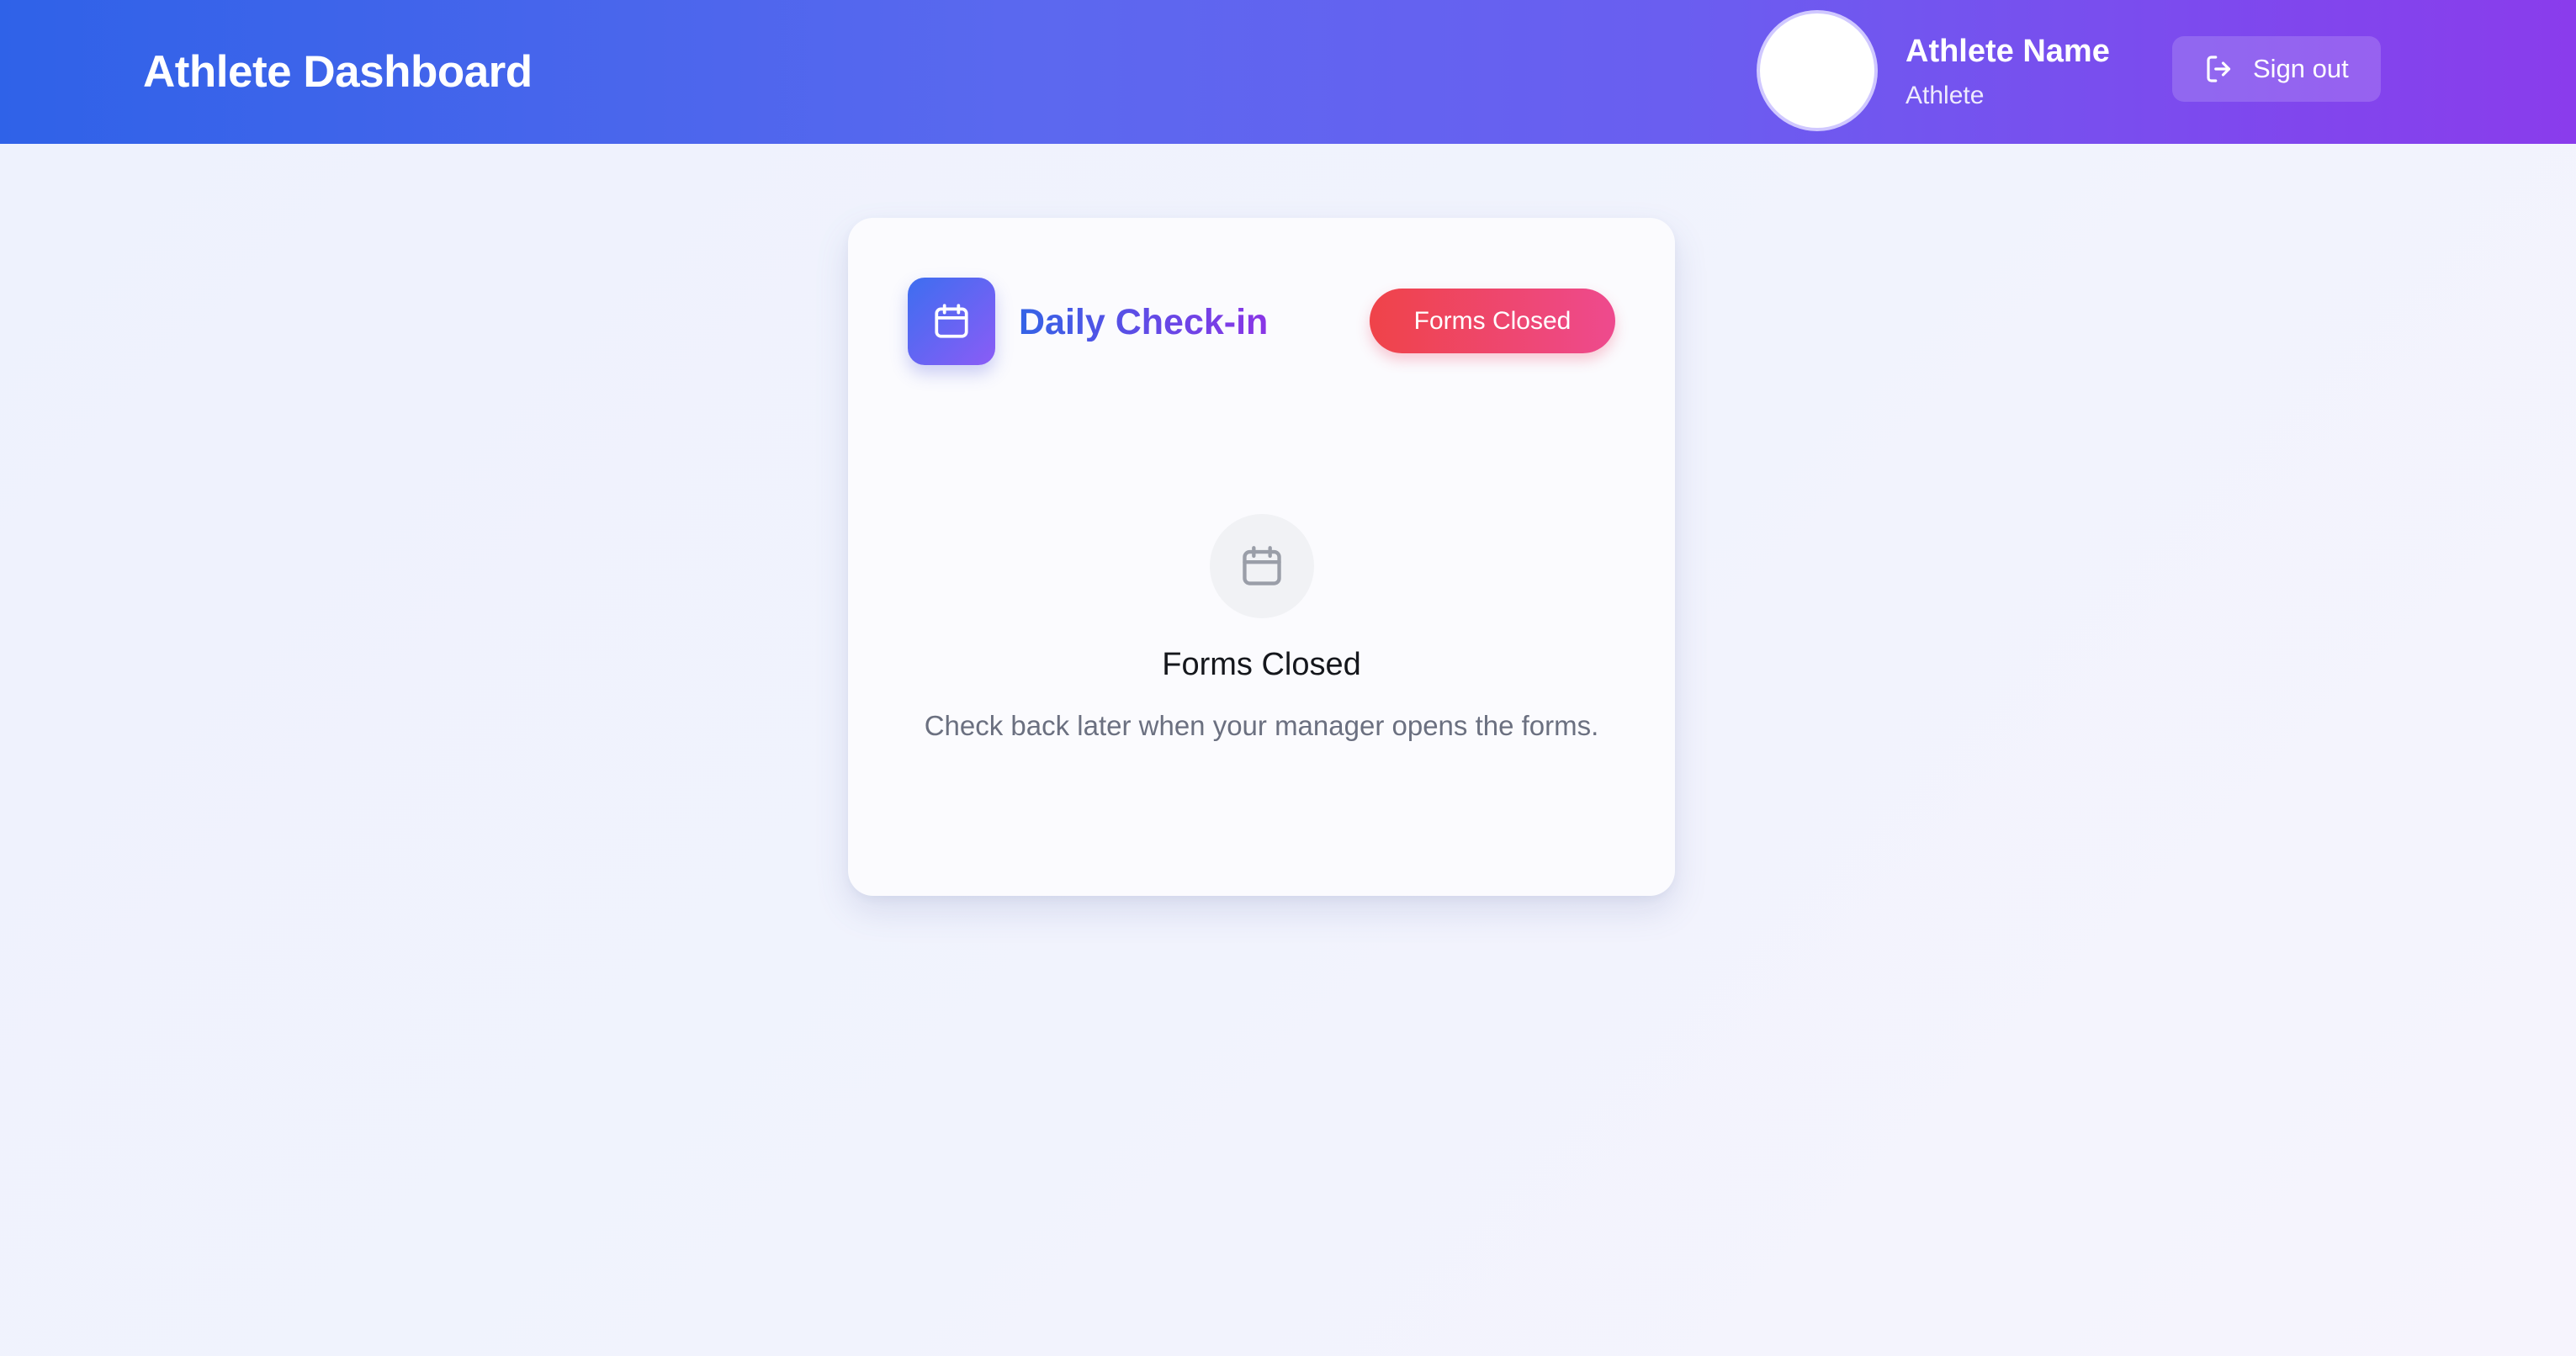 The height and width of the screenshot is (1356, 2576). I want to click on card-title: Daily Check-in, so click(1143, 322).